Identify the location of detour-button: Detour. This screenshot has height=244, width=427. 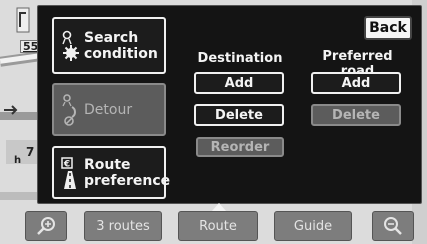
(109, 109).